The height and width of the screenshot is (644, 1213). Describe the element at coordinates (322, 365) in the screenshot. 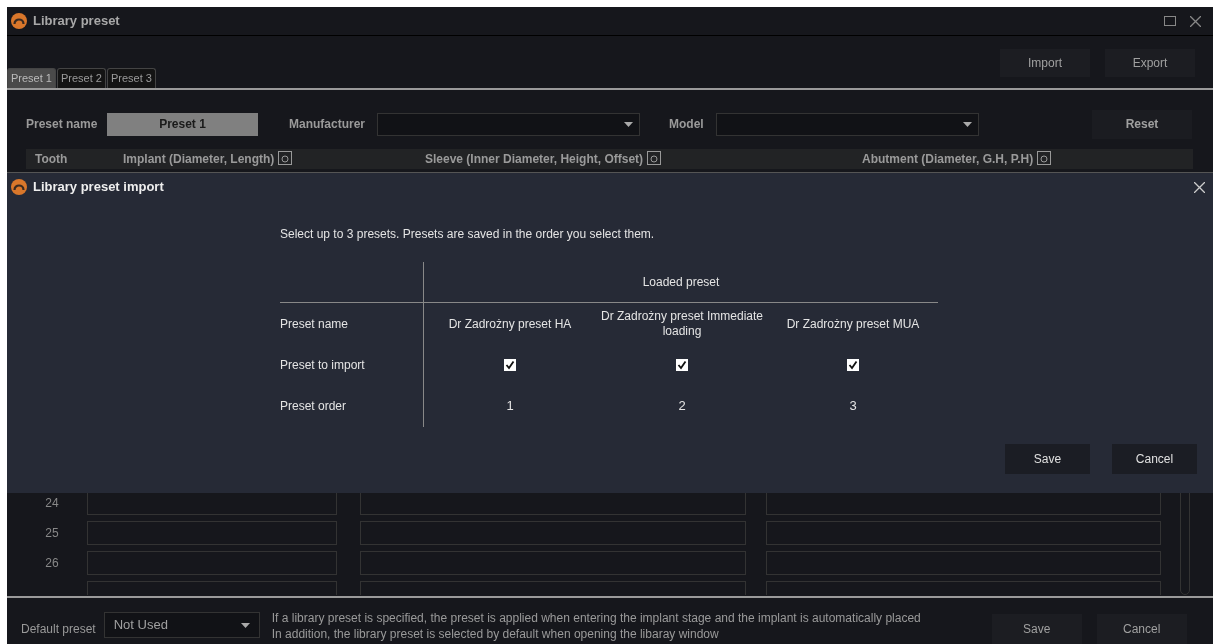

I see `row-label: Preset to import` at that location.